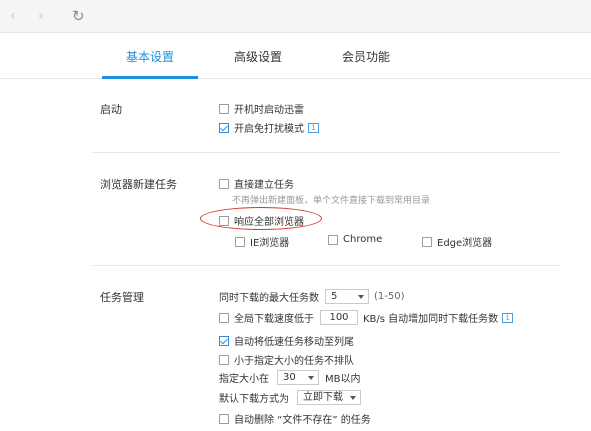  I want to click on checkbox-label: 自动将低速任务移动至列尾, so click(294, 342).